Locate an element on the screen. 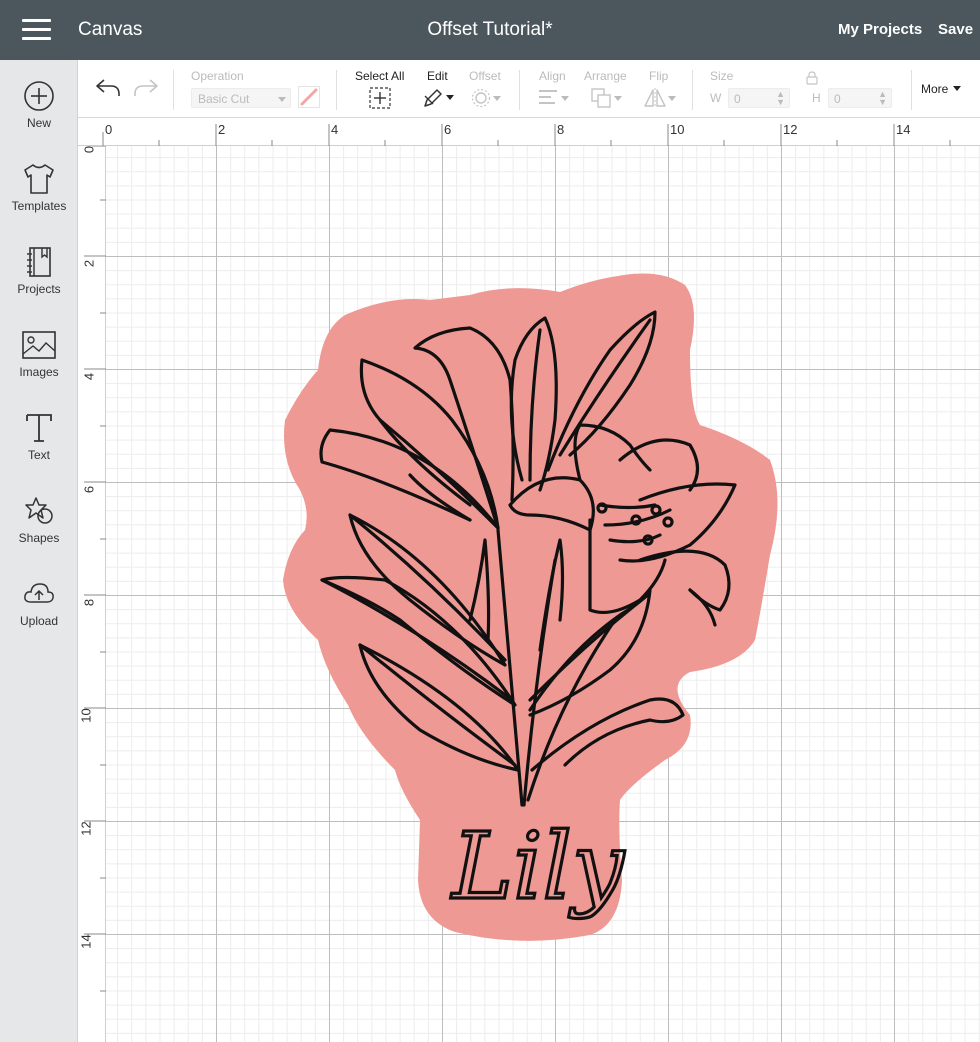  text-icon is located at coordinates (39, 428).